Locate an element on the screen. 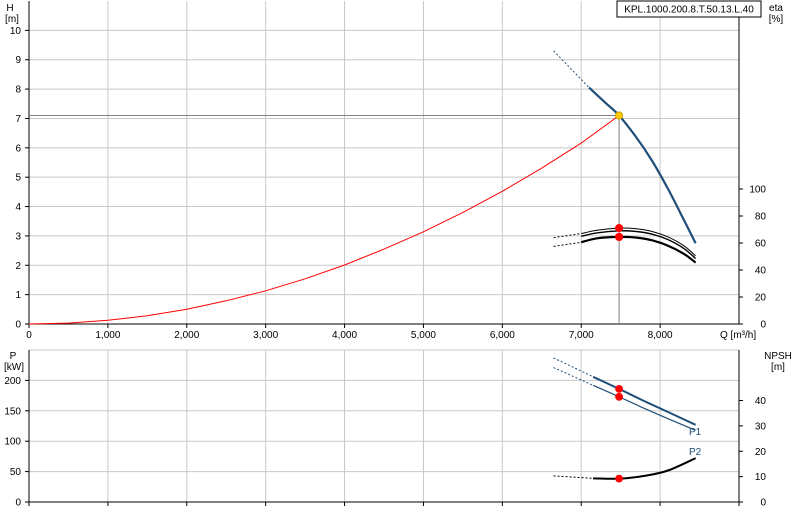 The height and width of the screenshot is (525, 800). pump-head-extension is located at coordinates (571, 69).